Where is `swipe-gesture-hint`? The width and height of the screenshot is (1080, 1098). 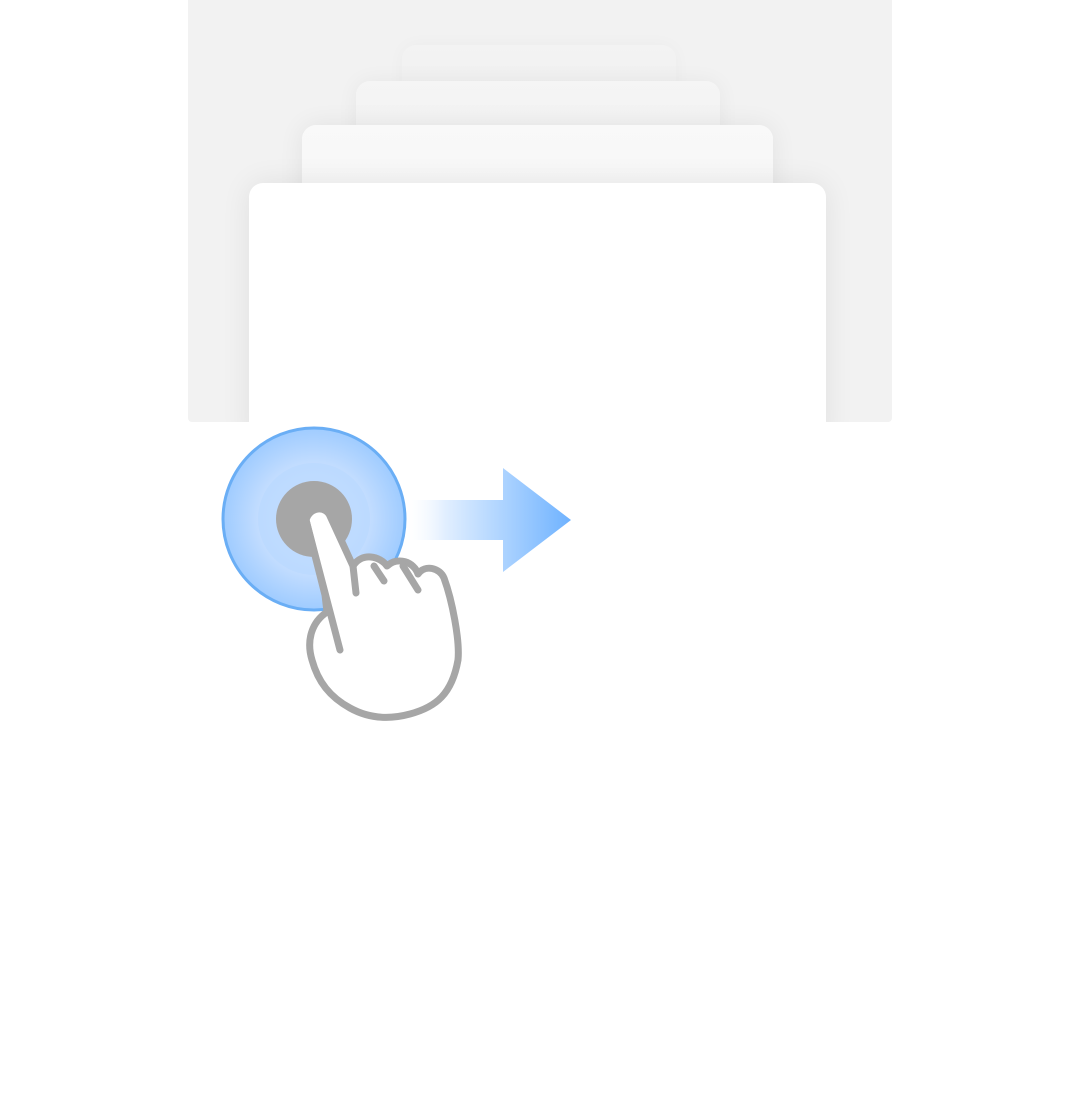 swipe-gesture-hint is located at coordinates (396, 573).